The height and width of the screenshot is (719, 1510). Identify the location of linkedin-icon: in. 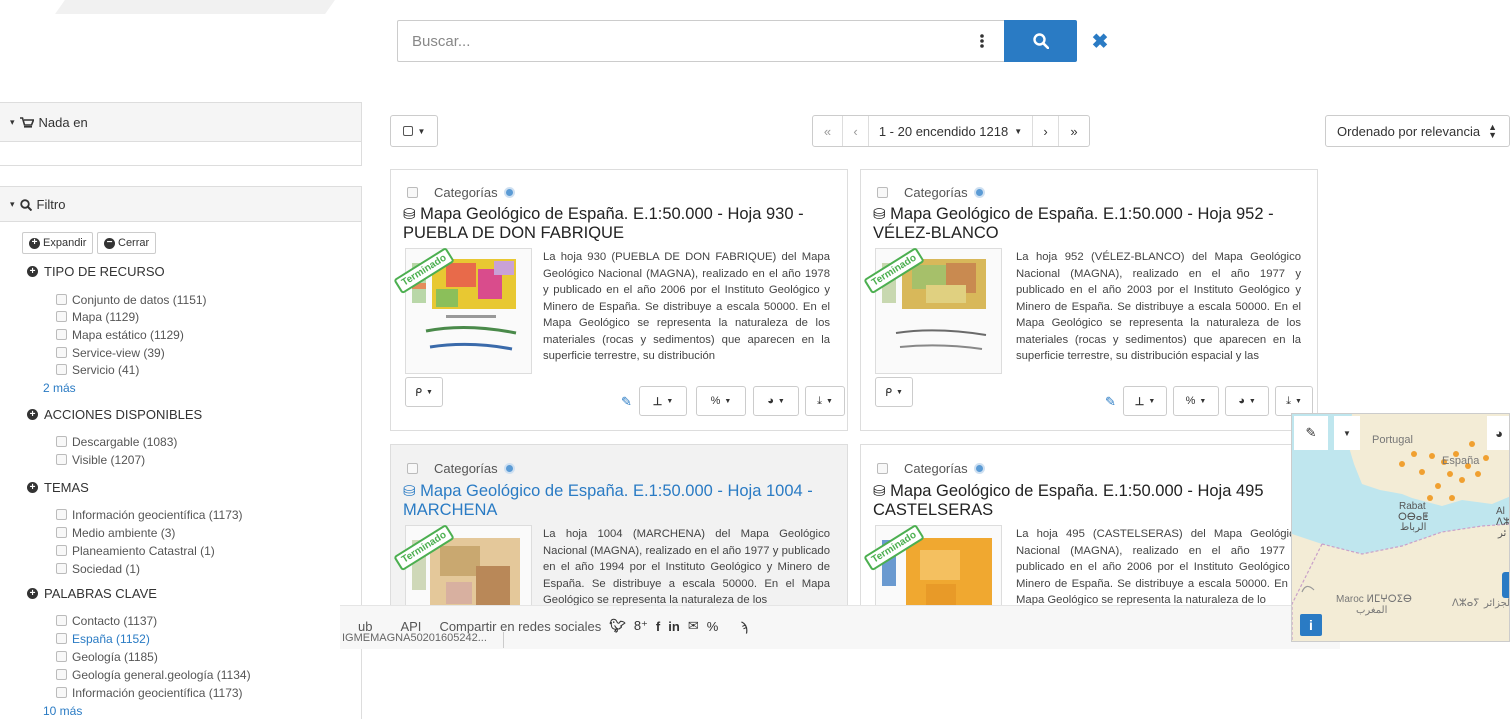
(674, 626).